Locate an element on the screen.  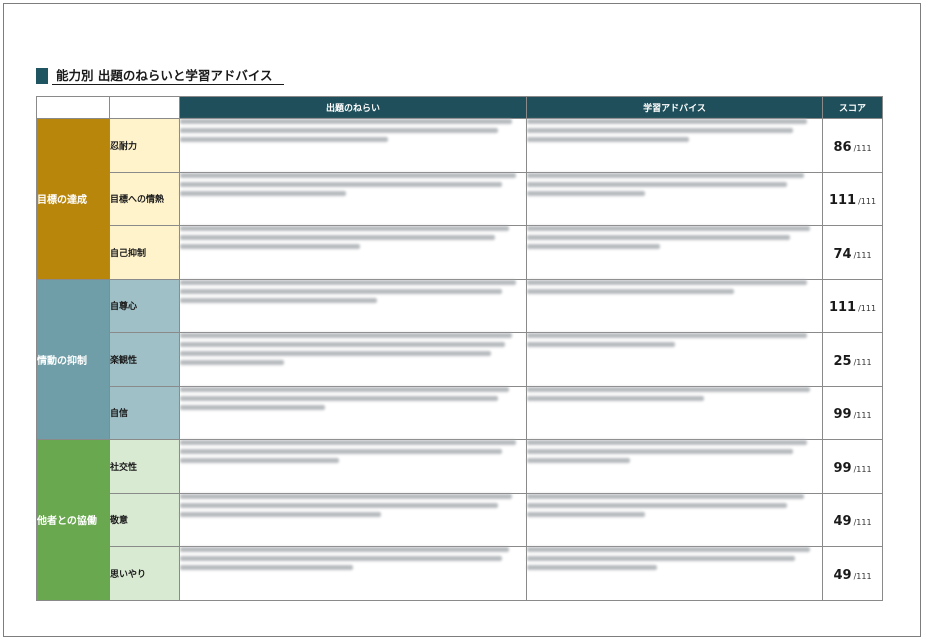
sub-ability-cell: 自尊心 is located at coordinates (144, 305).